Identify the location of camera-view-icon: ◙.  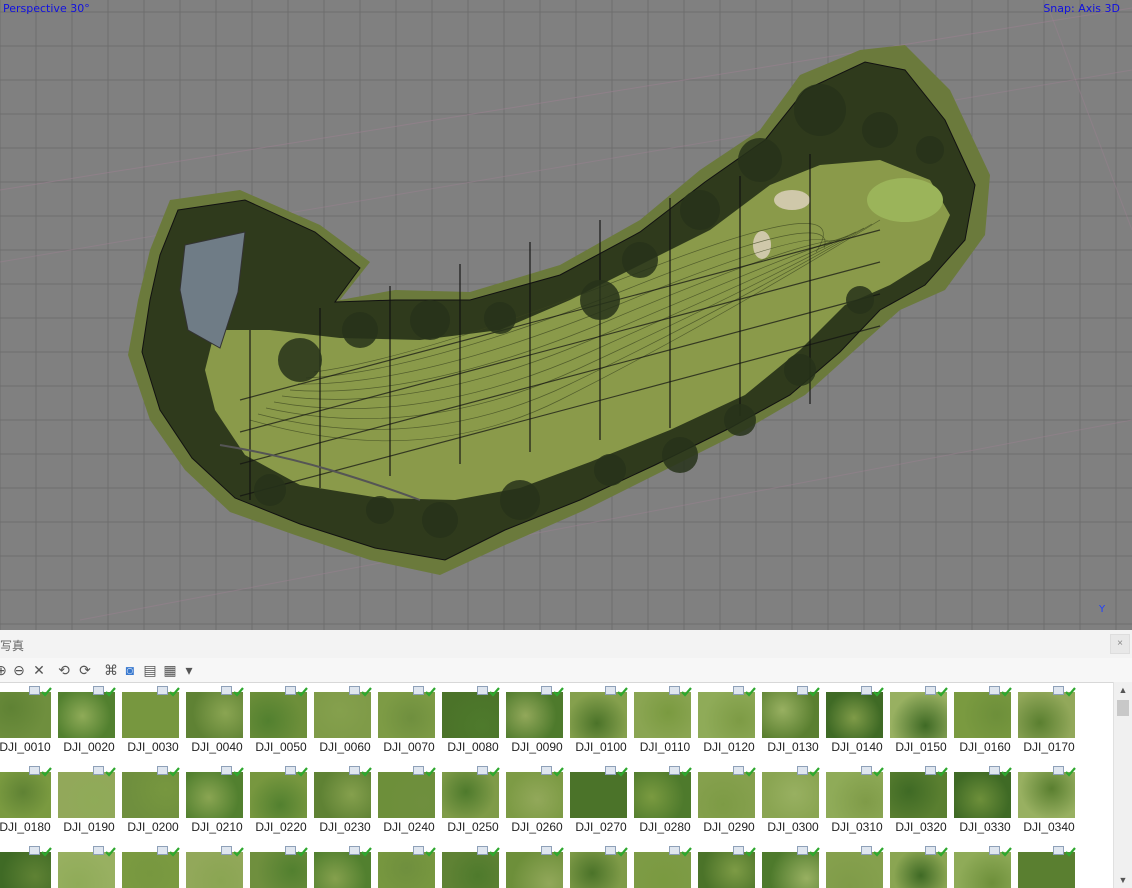
(130, 670).